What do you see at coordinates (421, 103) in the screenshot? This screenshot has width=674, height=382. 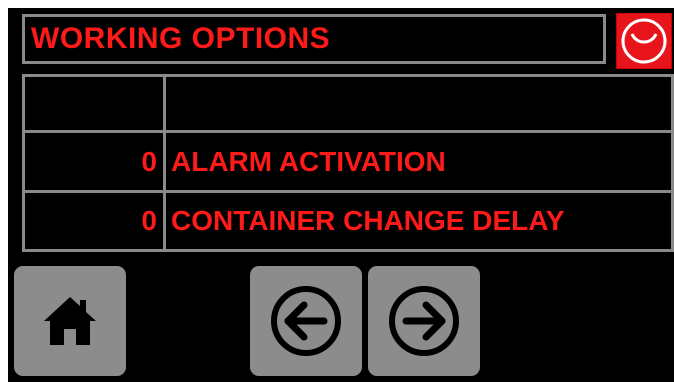 I see `option-label` at bounding box center [421, 103].